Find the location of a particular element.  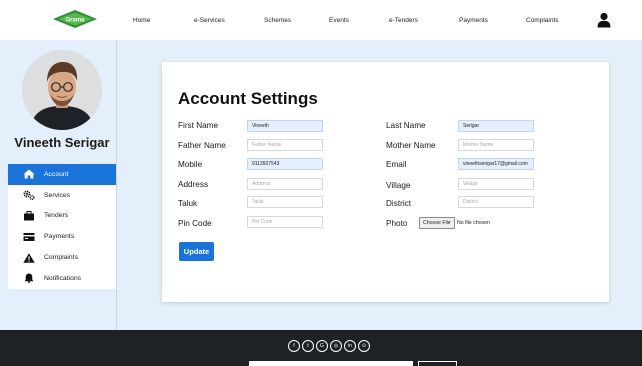

nav-e-tenders: e-Tenders is located at coordinates (403, 20).